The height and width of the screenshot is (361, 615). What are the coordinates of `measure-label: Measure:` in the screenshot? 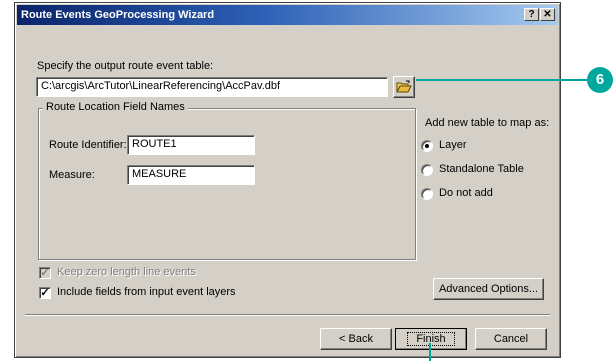 It's located at (72, 175).